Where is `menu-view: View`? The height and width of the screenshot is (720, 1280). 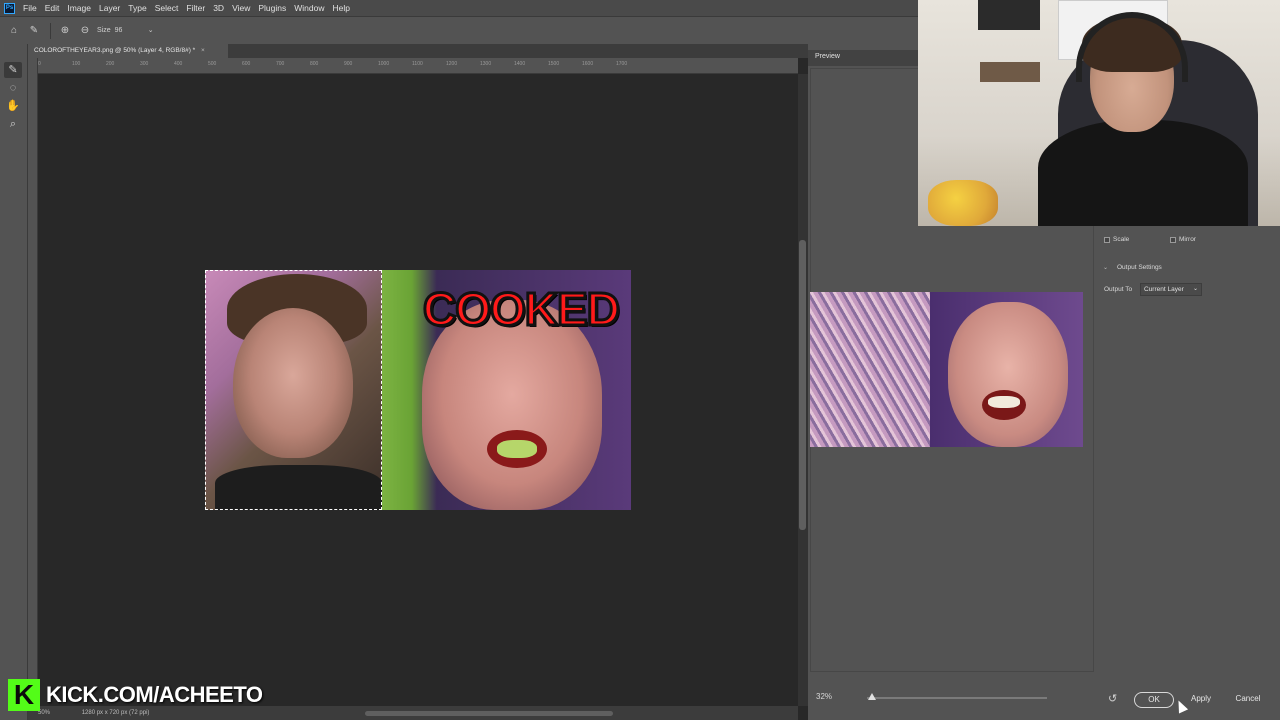 menu-view: View is located at coordinates (241, 8).